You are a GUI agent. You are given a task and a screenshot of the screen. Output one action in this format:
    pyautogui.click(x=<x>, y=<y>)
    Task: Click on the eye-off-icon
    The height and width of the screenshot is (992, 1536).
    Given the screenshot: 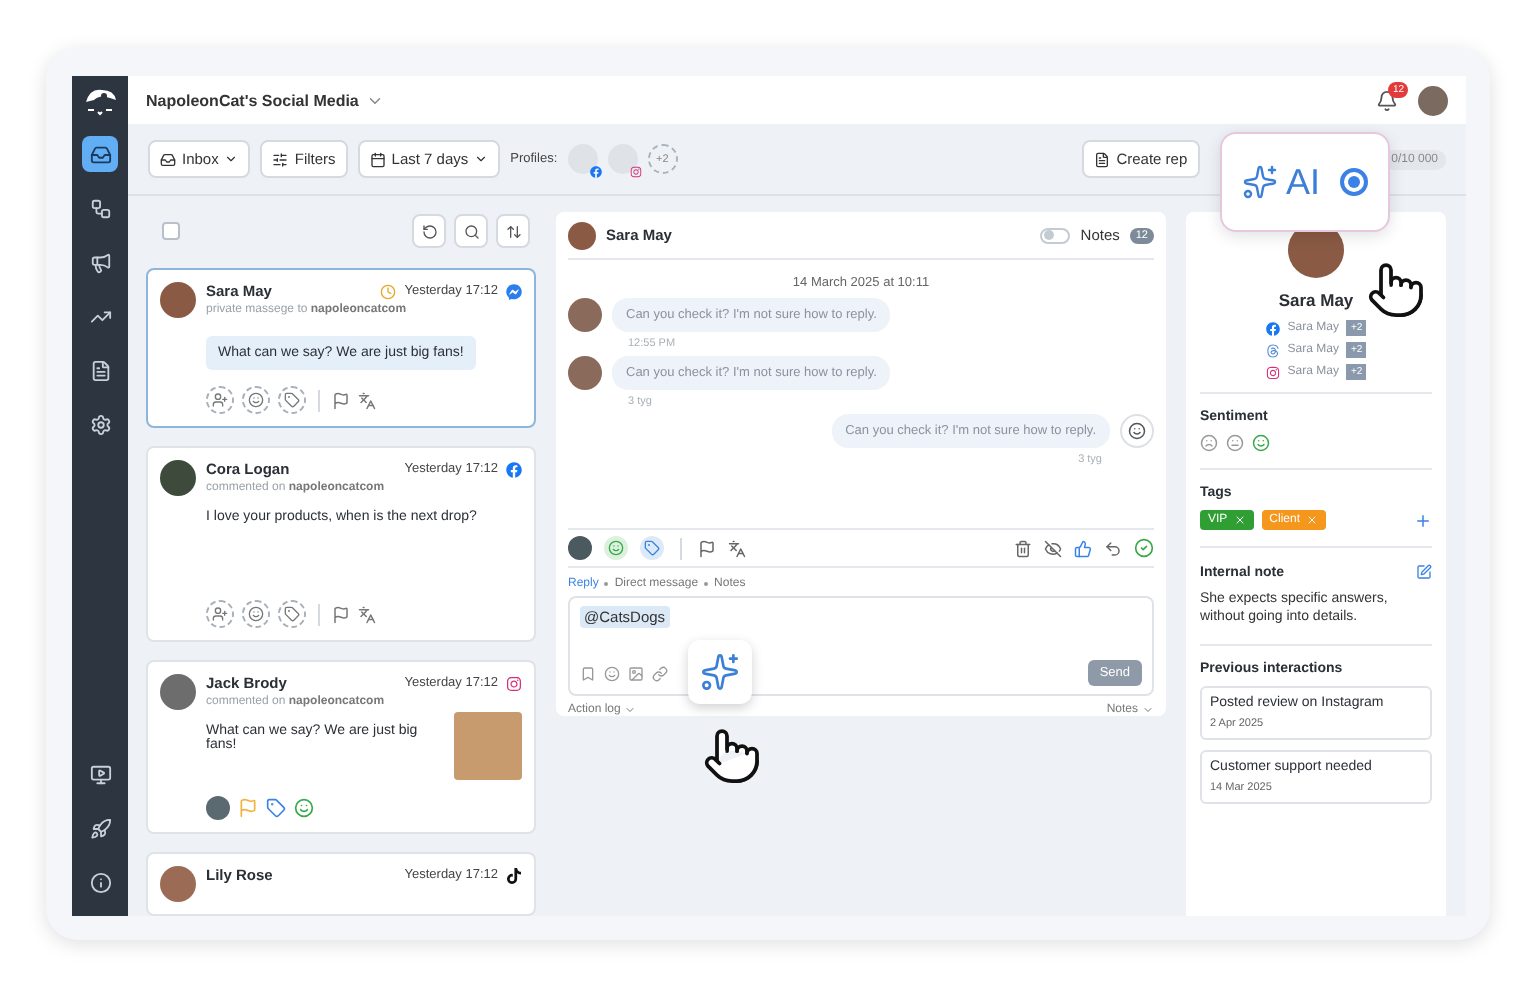 What is the action you would take?
    pyautogui.click(x=1053, y=548)
    